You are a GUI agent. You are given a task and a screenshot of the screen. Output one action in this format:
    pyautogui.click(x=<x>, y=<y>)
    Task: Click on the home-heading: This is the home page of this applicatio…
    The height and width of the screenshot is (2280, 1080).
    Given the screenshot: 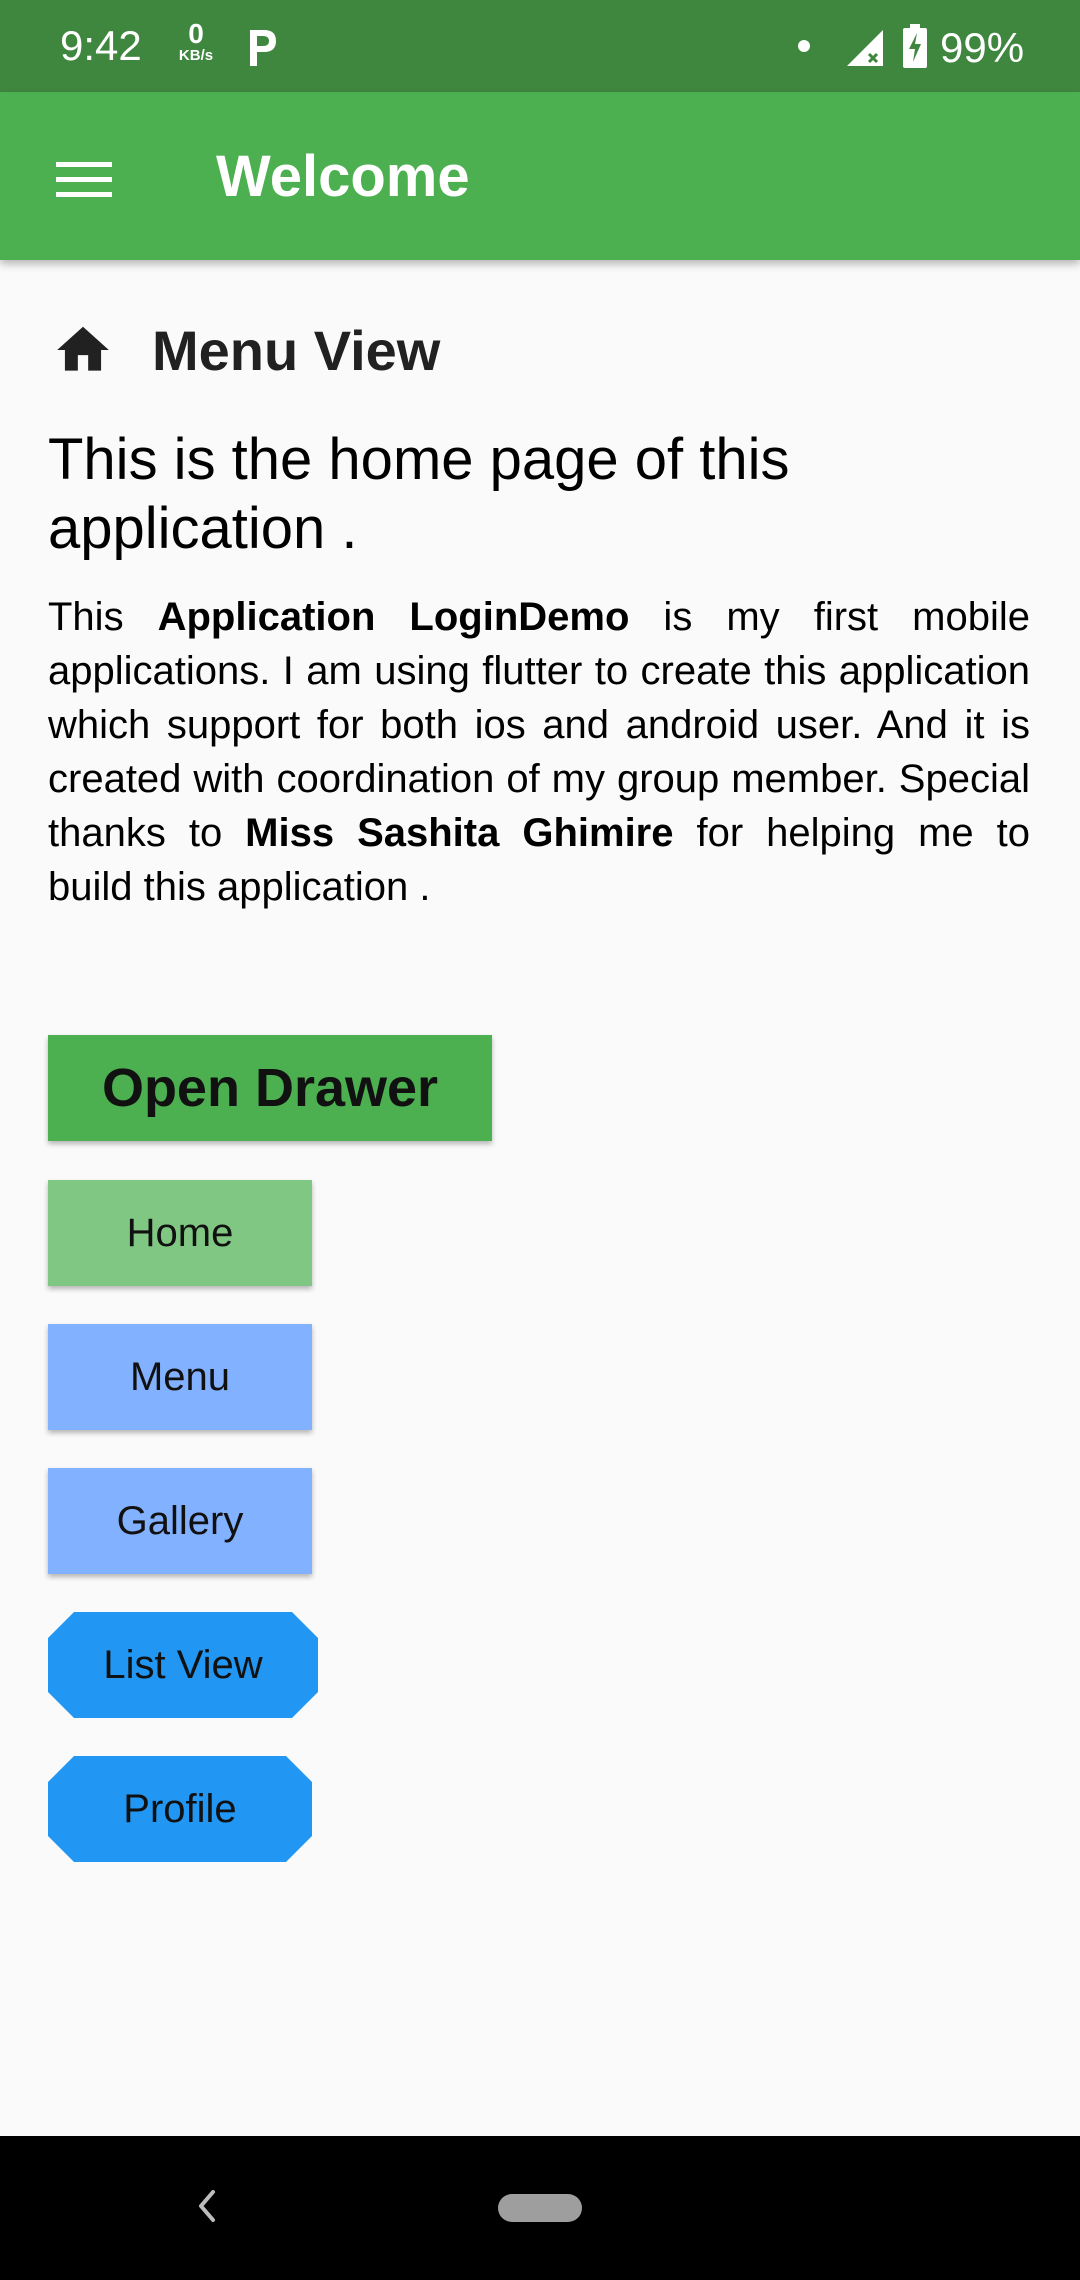 What is the action you would take?
    pyautogui.click(x=419, y=494)
    